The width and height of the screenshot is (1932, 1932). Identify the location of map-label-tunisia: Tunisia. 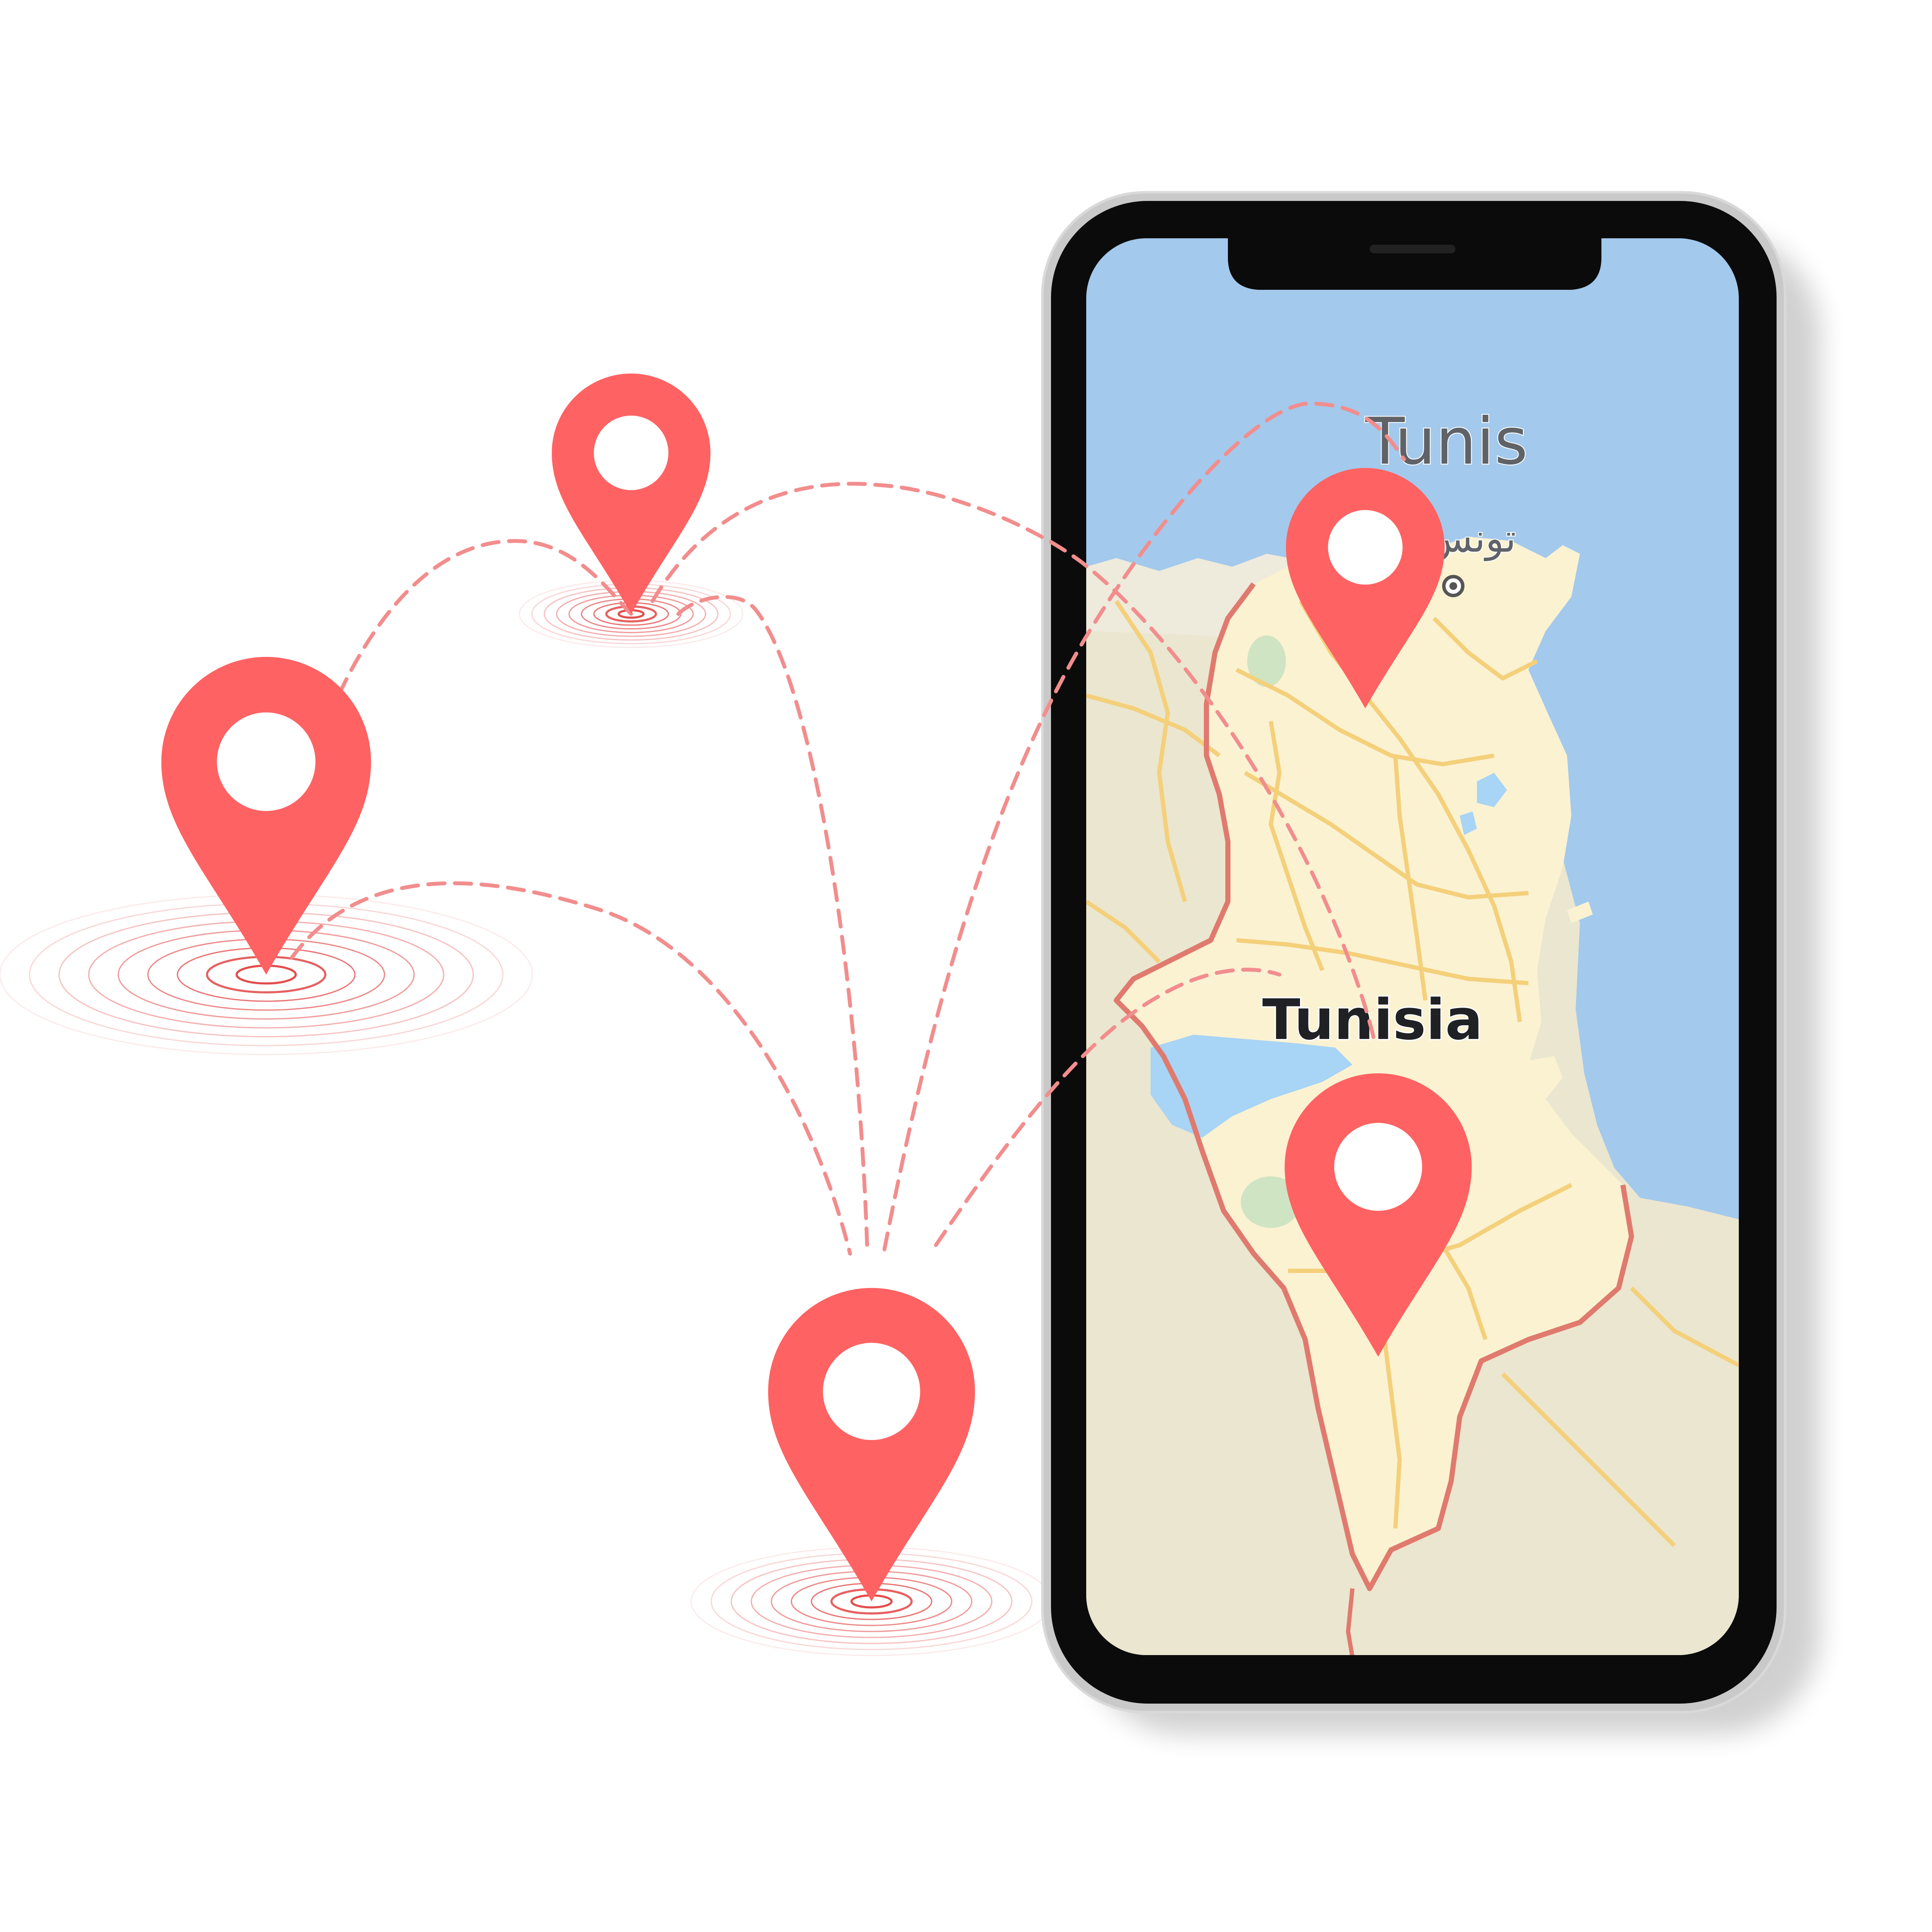
(1372, 1020).